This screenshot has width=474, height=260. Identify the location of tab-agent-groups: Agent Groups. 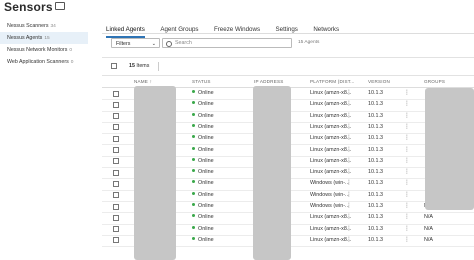
(179, 30).